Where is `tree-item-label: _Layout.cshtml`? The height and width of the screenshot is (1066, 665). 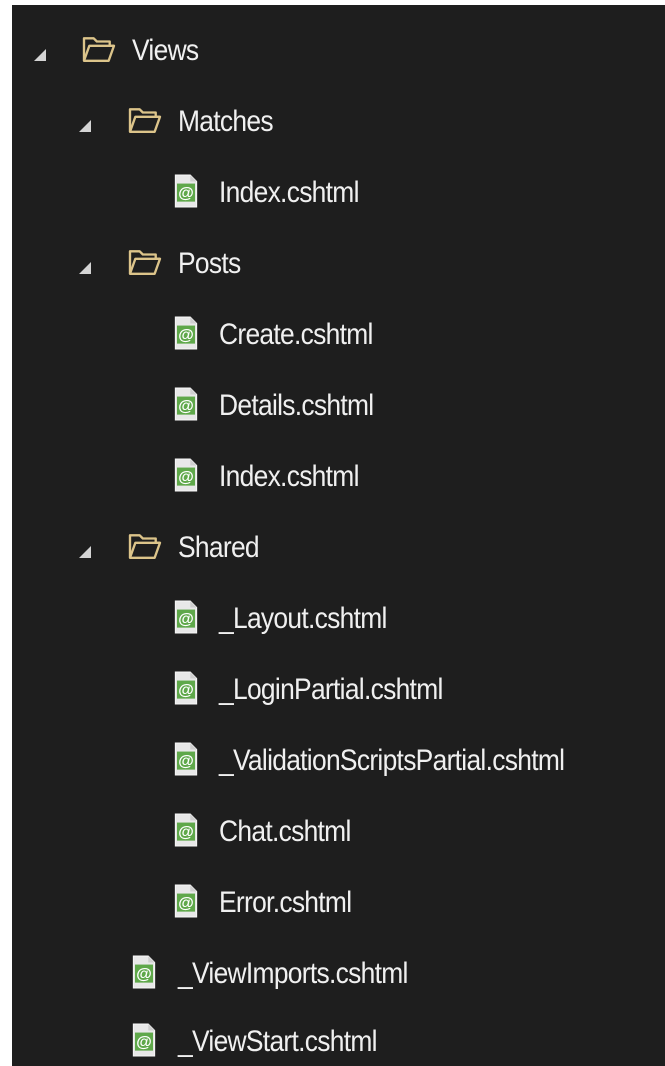
tree-item-label: _Layout.cshtml is located at coordinates (303, 618).